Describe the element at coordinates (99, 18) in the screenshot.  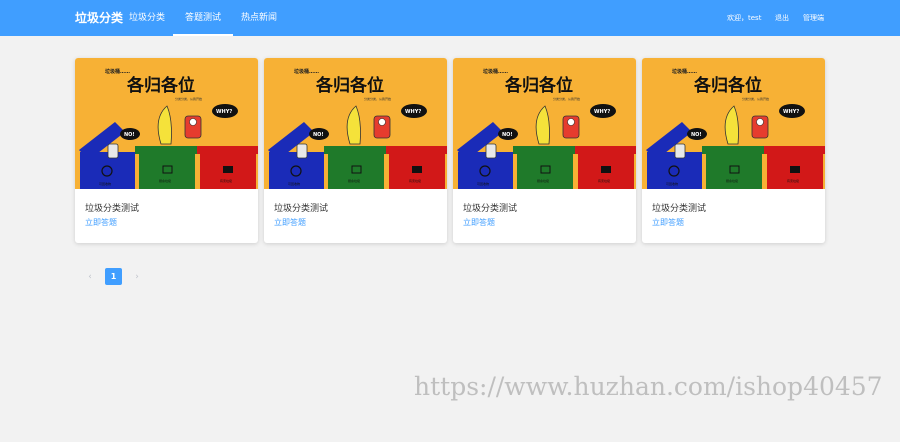
I see `brand-logo-text: 垃圾分类` at that location.